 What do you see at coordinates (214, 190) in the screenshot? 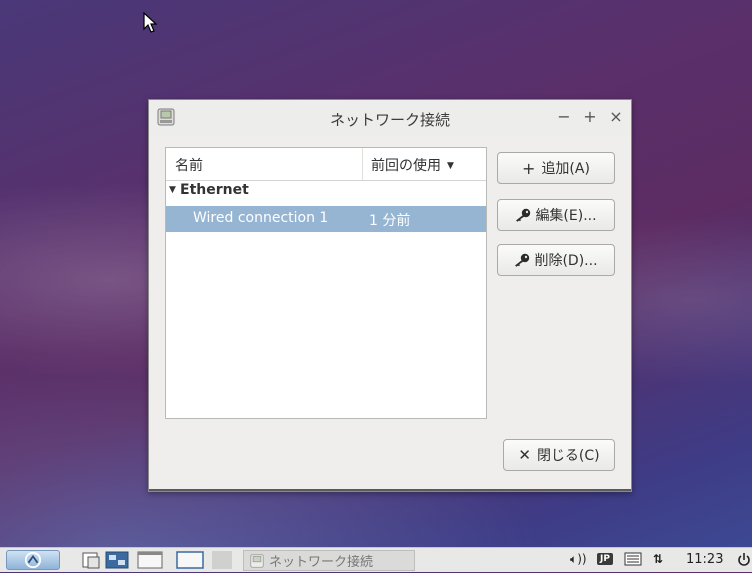
I see `group-label: Ethernet` at bounding box center [214, 190].